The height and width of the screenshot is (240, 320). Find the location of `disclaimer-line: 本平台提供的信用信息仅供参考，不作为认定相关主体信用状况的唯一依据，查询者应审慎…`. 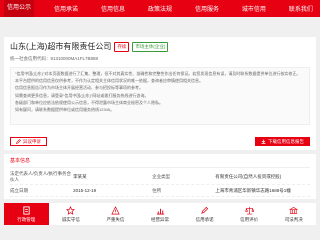

disclaimer-line: 本平台提供的信用信息仅供参考，不作为认定相关主体信用状况的唯一依据，查询者应审慎… is located at coordinates (109, 81).